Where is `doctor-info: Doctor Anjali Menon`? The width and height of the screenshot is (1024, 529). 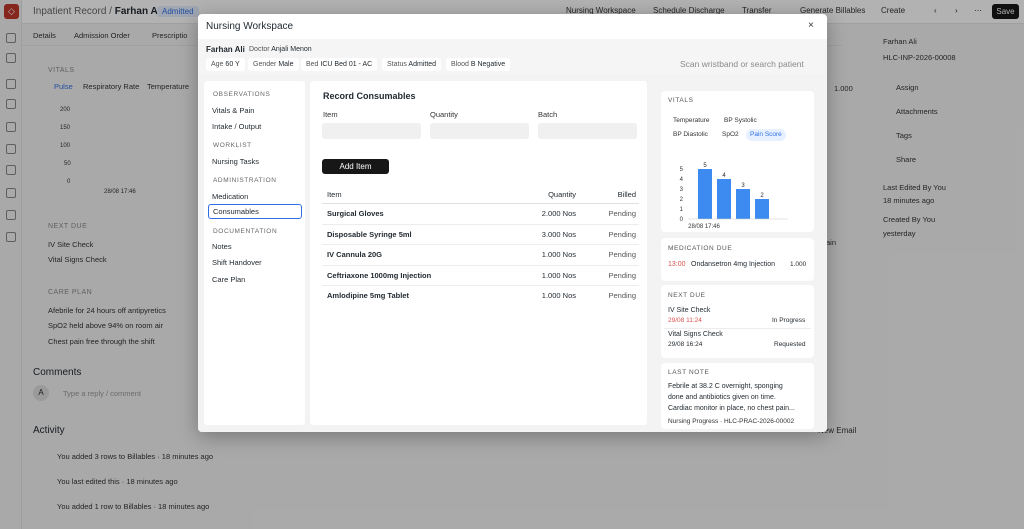 doctor-info: Doctor Anjali Menon is located at coordinates (280, 49).